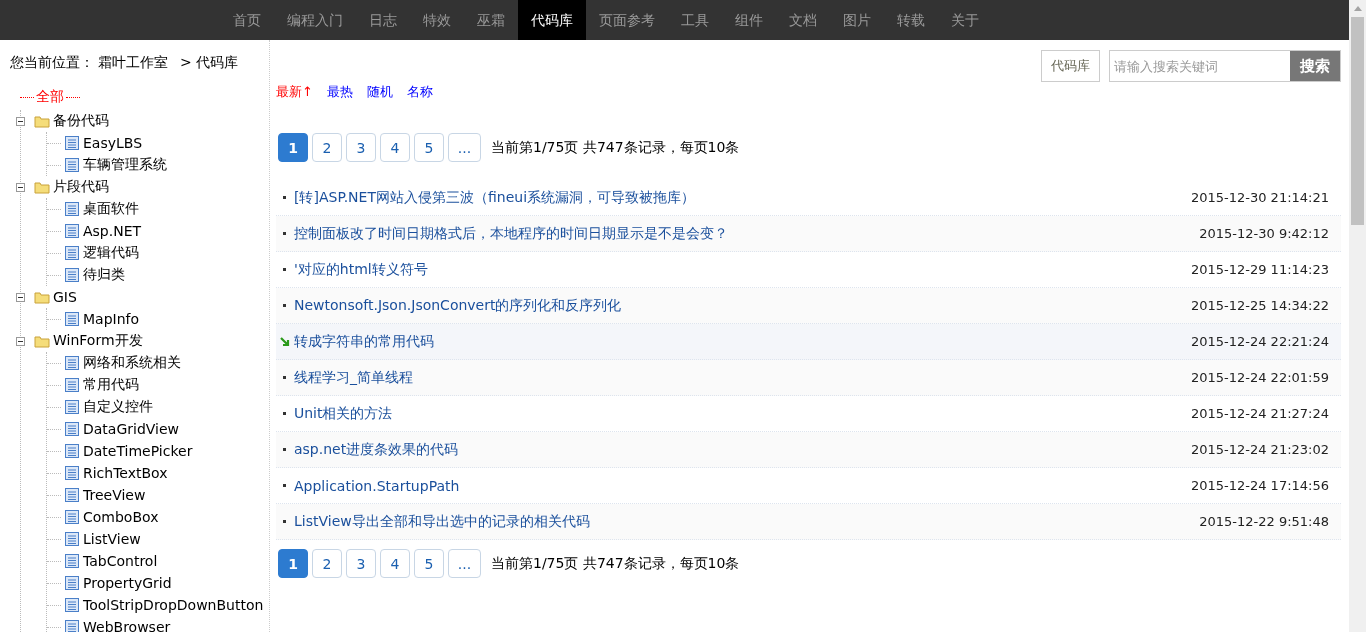 The height and width of the screenshot is (632, 1366). Describe the element at coordinates (1225, 66) in the screenshot. I see `search-field: 请输入搜索关键词 搜索` at that location.